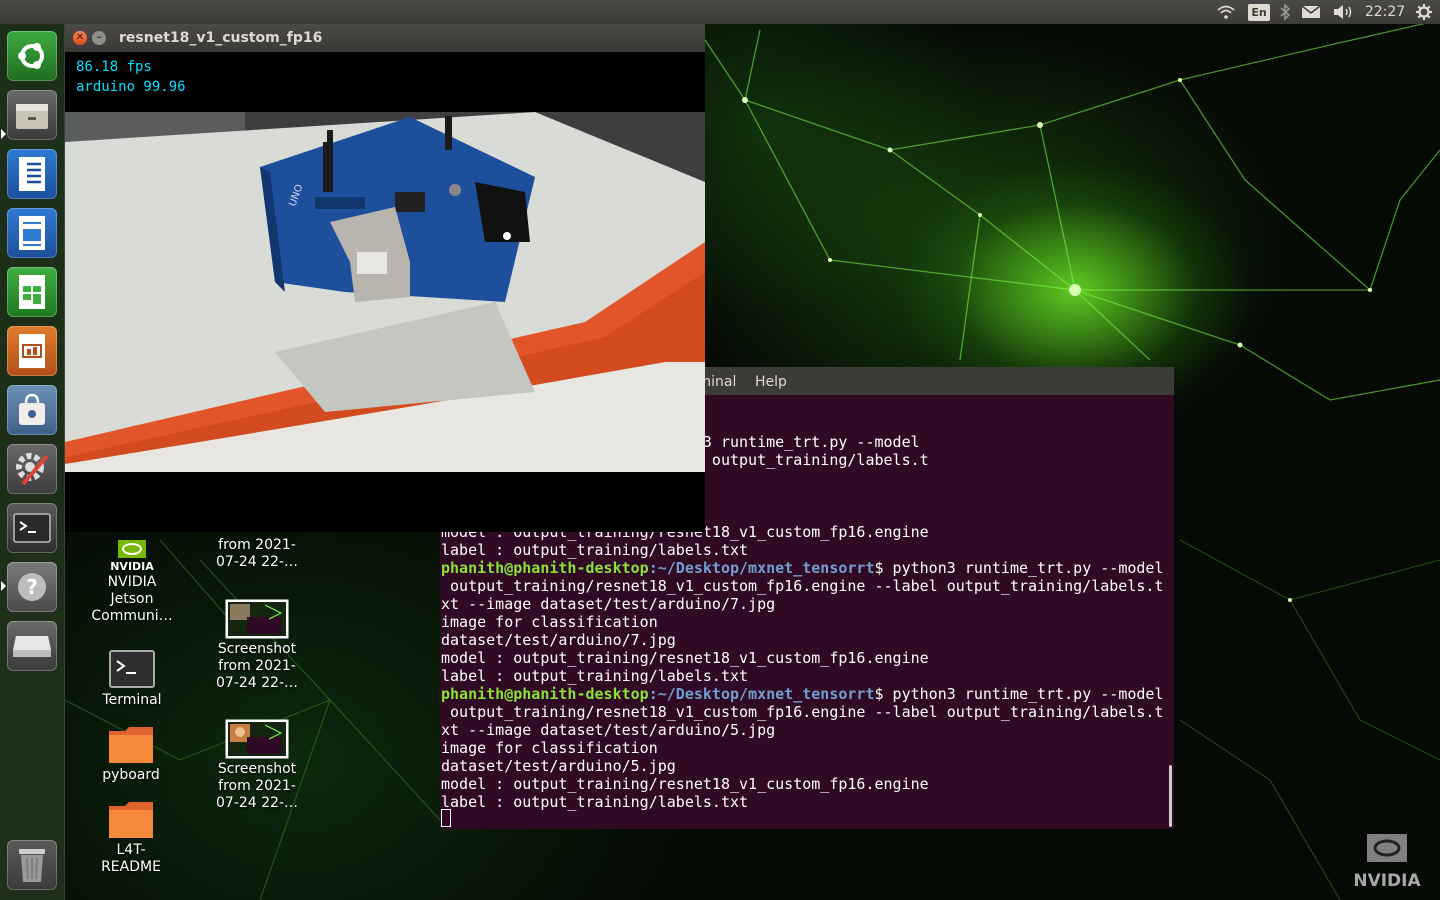  What do you see at coordinates (771, 382) in the screenshot?
I see `menu-help: Help` at bounding box center [771, 382].